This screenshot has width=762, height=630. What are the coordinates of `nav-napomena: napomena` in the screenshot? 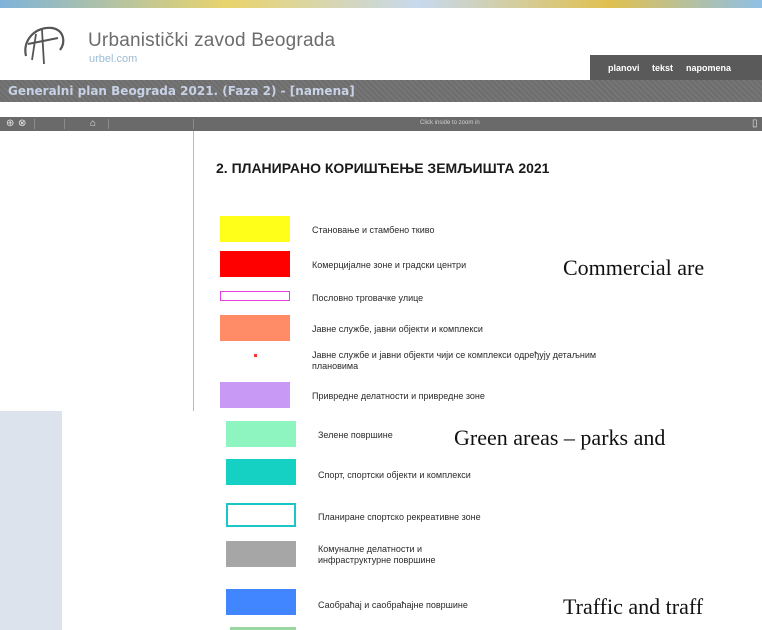 It's located at (708, 68).